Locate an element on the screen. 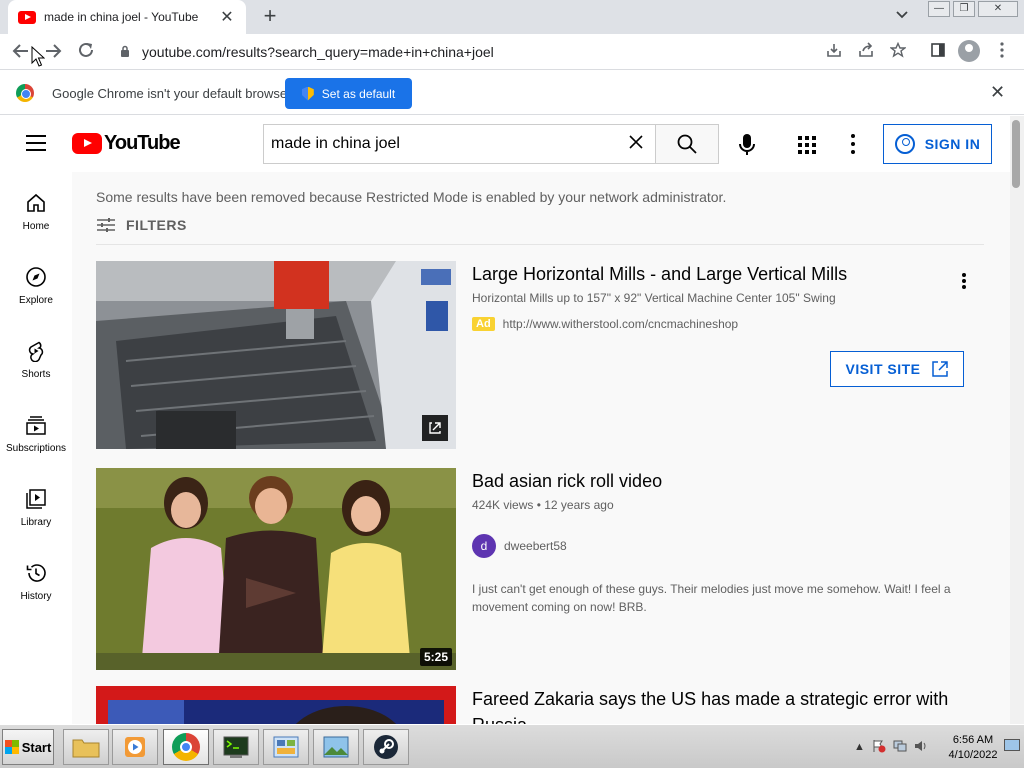  guide-item-explore: Explore is located at coordinates (36, 303).